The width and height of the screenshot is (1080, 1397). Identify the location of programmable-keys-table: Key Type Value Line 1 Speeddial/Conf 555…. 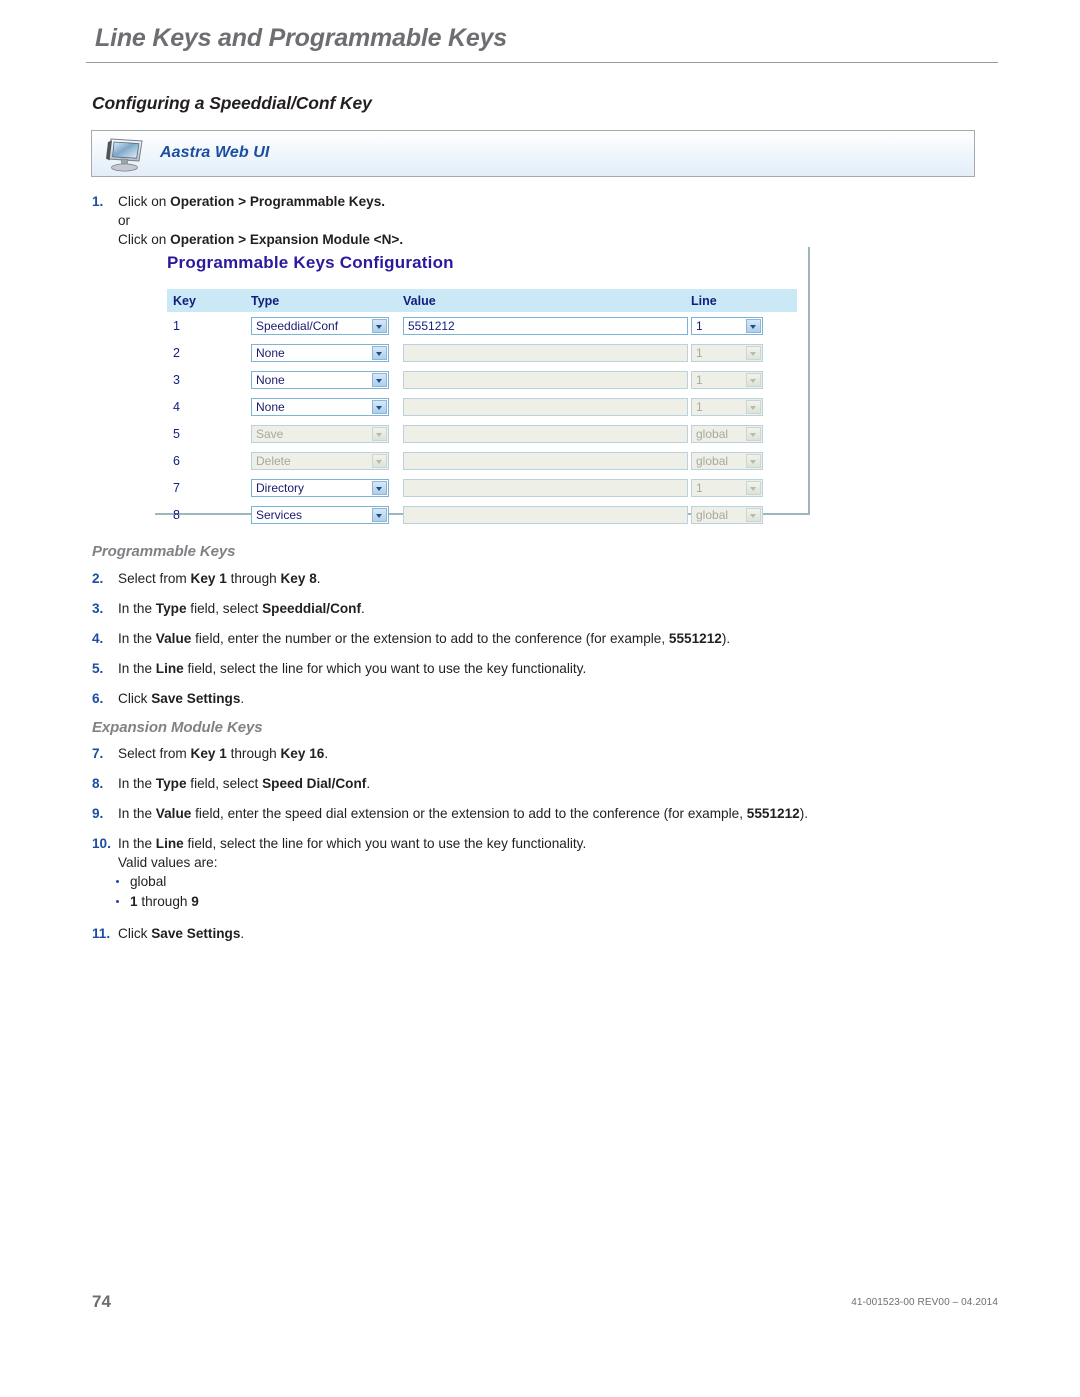
(482, 408).